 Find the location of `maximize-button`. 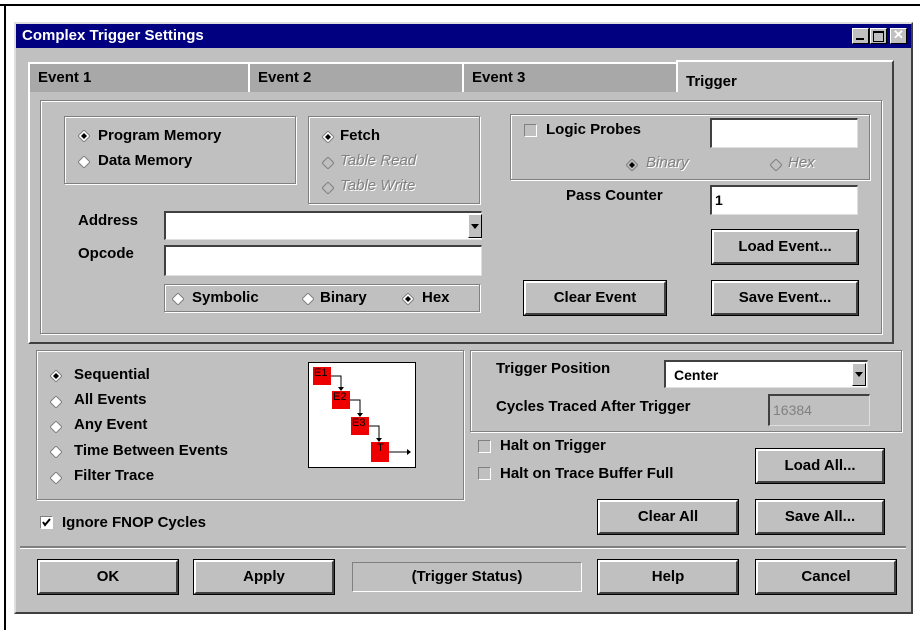

maximize-button is located at coordinates (878, 36).